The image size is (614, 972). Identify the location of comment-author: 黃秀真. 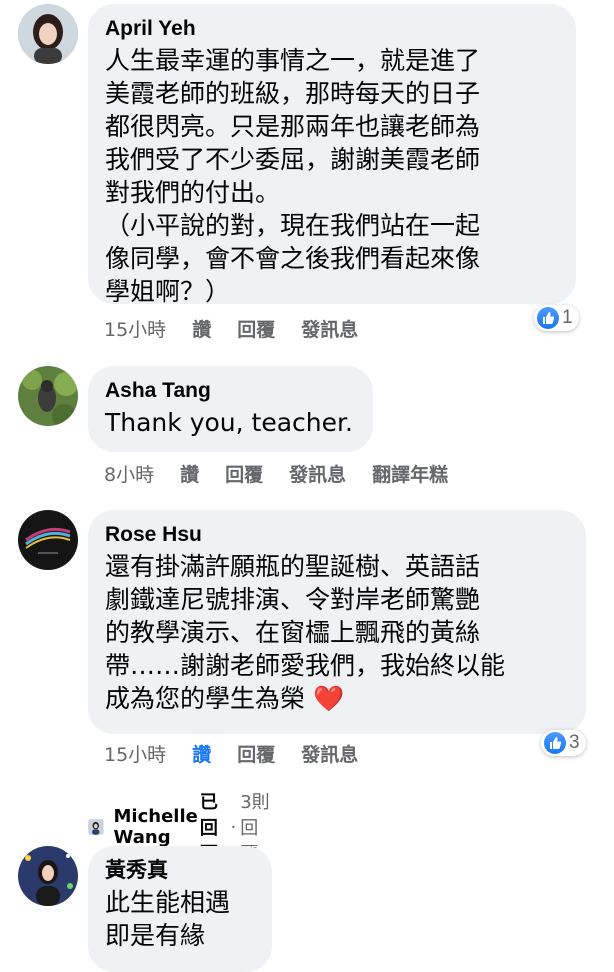
(180, 871).